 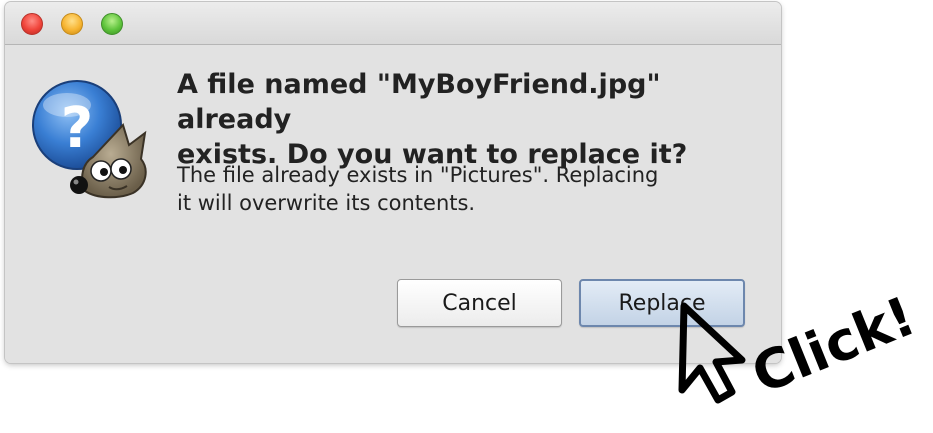 What do you see at coordinates (393, 23) in the screenshot?
I see `title-bar` at bounding box center [393, 23].